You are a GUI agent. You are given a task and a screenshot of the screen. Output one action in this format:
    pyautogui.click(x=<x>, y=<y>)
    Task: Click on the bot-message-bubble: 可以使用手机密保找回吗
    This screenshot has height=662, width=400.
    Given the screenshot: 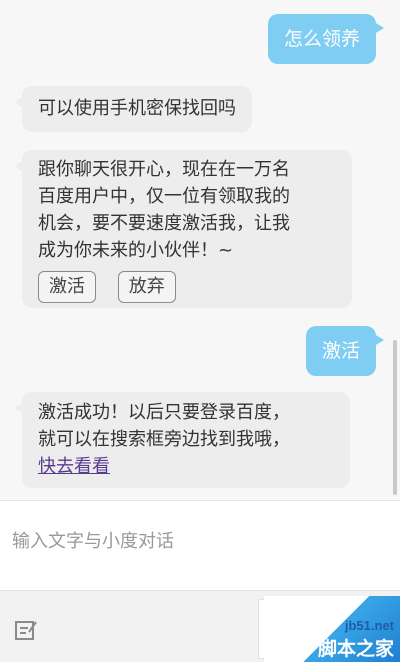 What is the action you would take?
    pyautogui.click(x=133, y=109)
    